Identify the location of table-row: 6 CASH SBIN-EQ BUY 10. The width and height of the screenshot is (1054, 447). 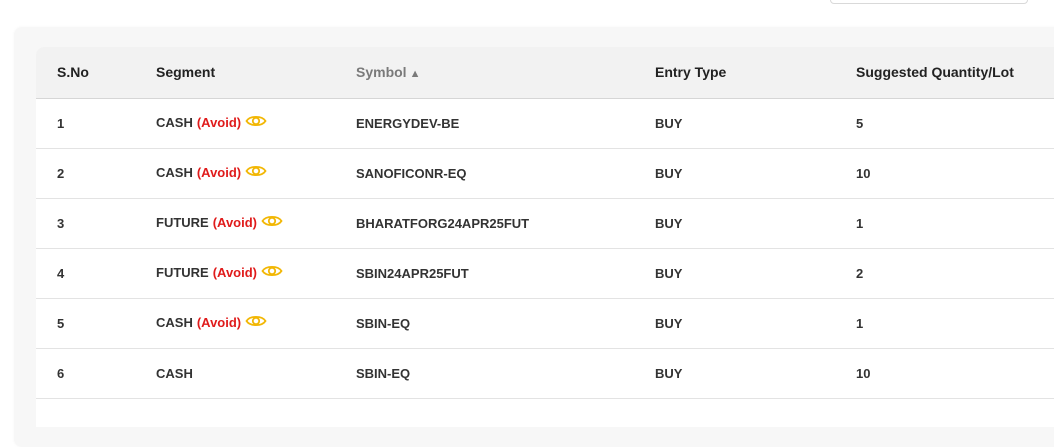
(545, 373).